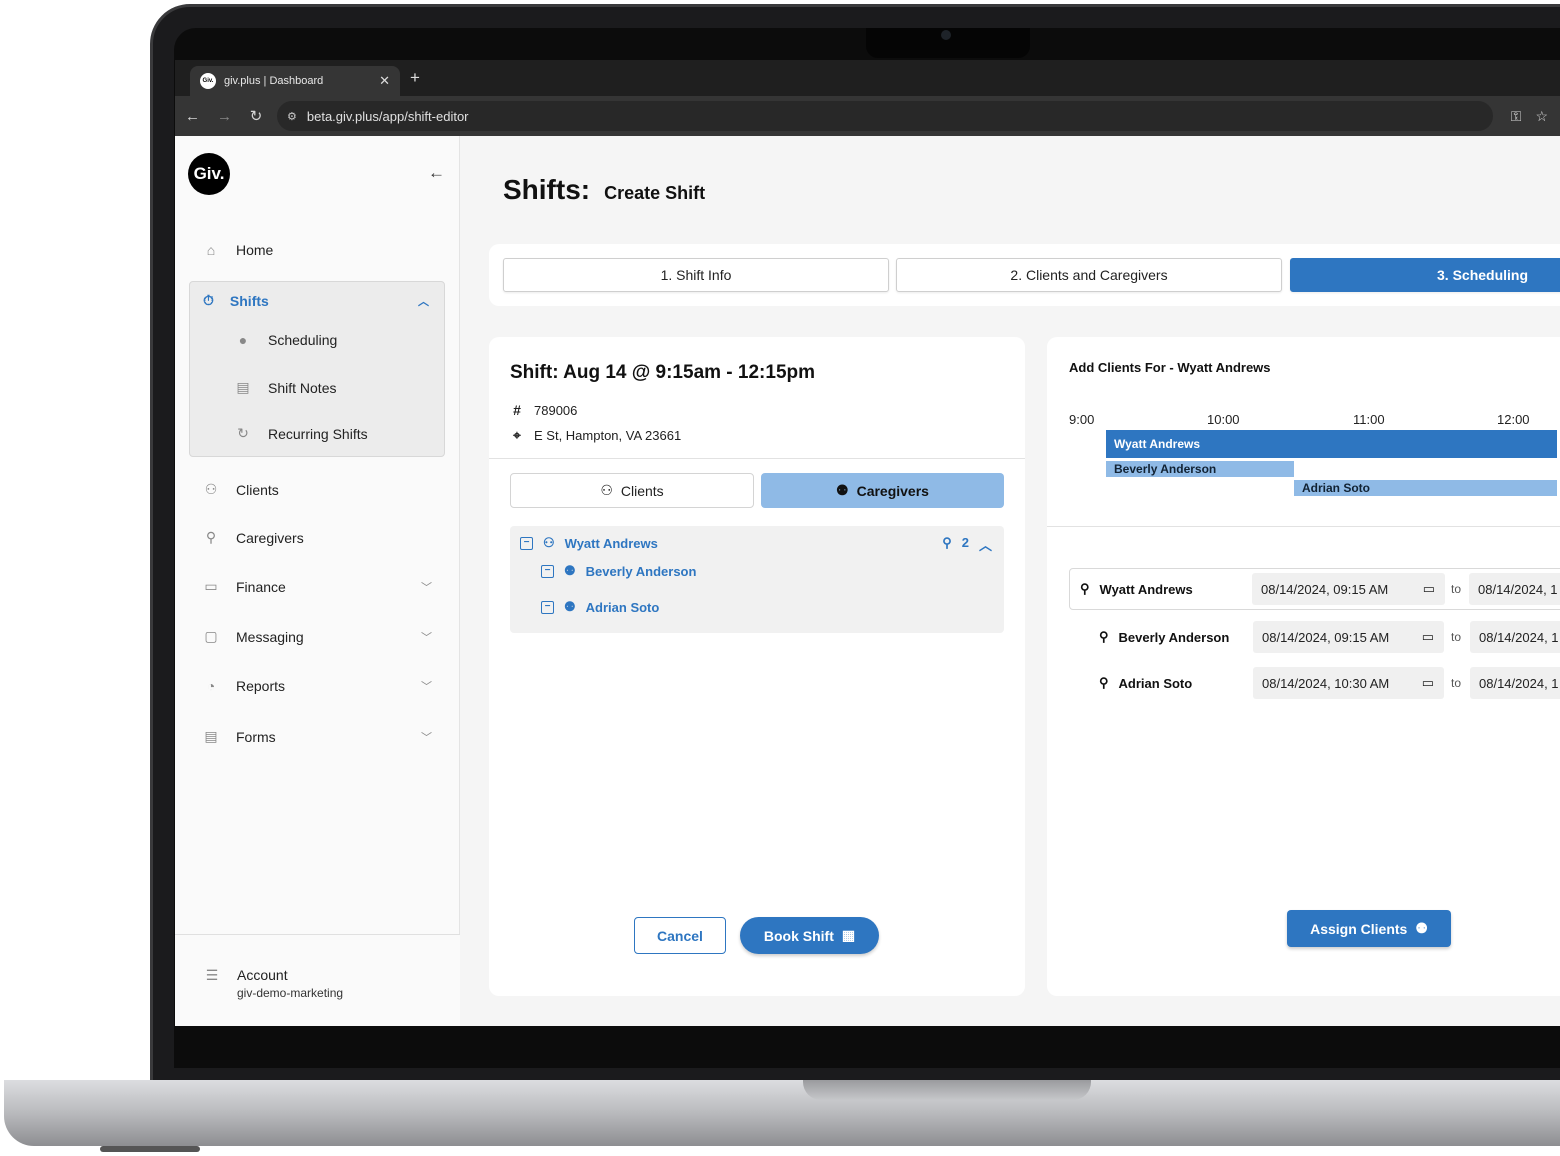 This screenshot has height=1156, width=1560. What do you see at coordinates (415, 78) in the screenshot?
I see `new-tab-icon: +` at bounding box center [415, 78].